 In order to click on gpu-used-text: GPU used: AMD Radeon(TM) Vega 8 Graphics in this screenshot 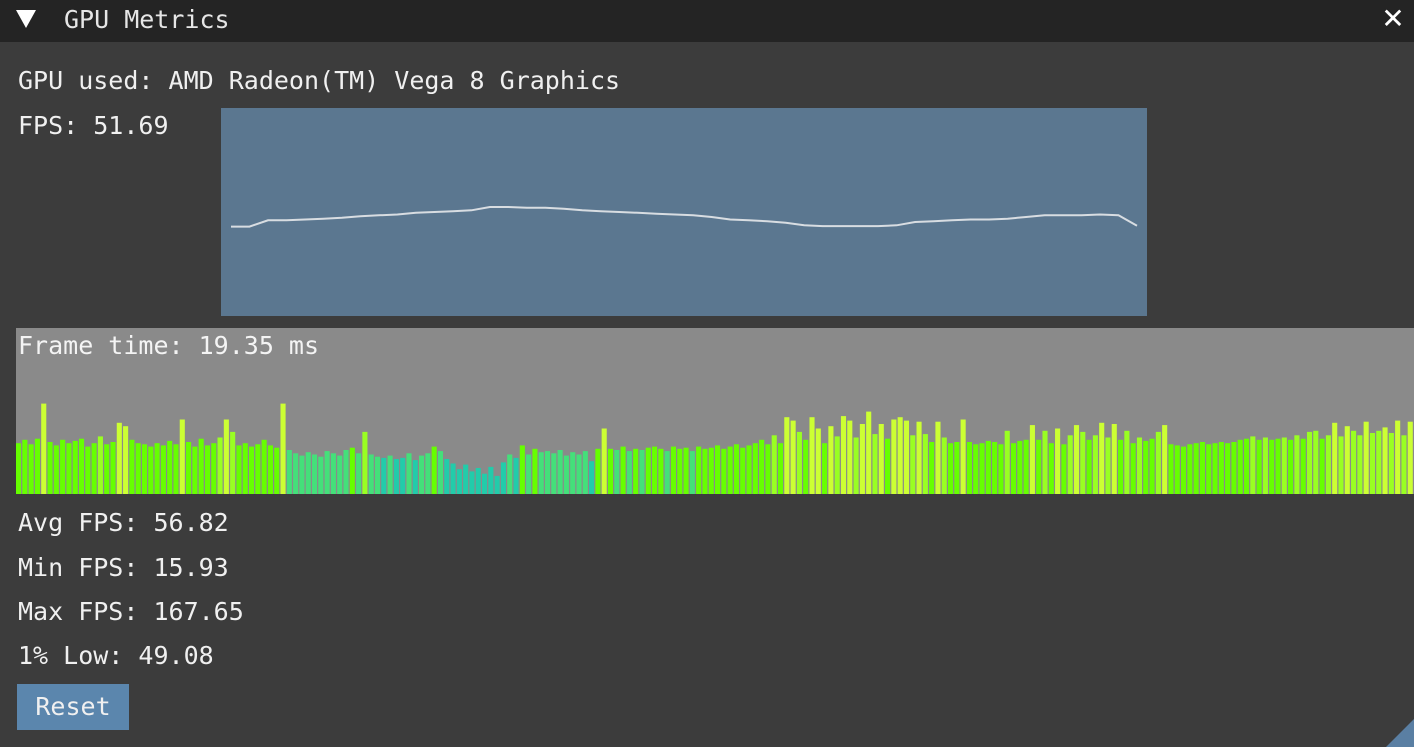, I will do `click(319, 80)`.